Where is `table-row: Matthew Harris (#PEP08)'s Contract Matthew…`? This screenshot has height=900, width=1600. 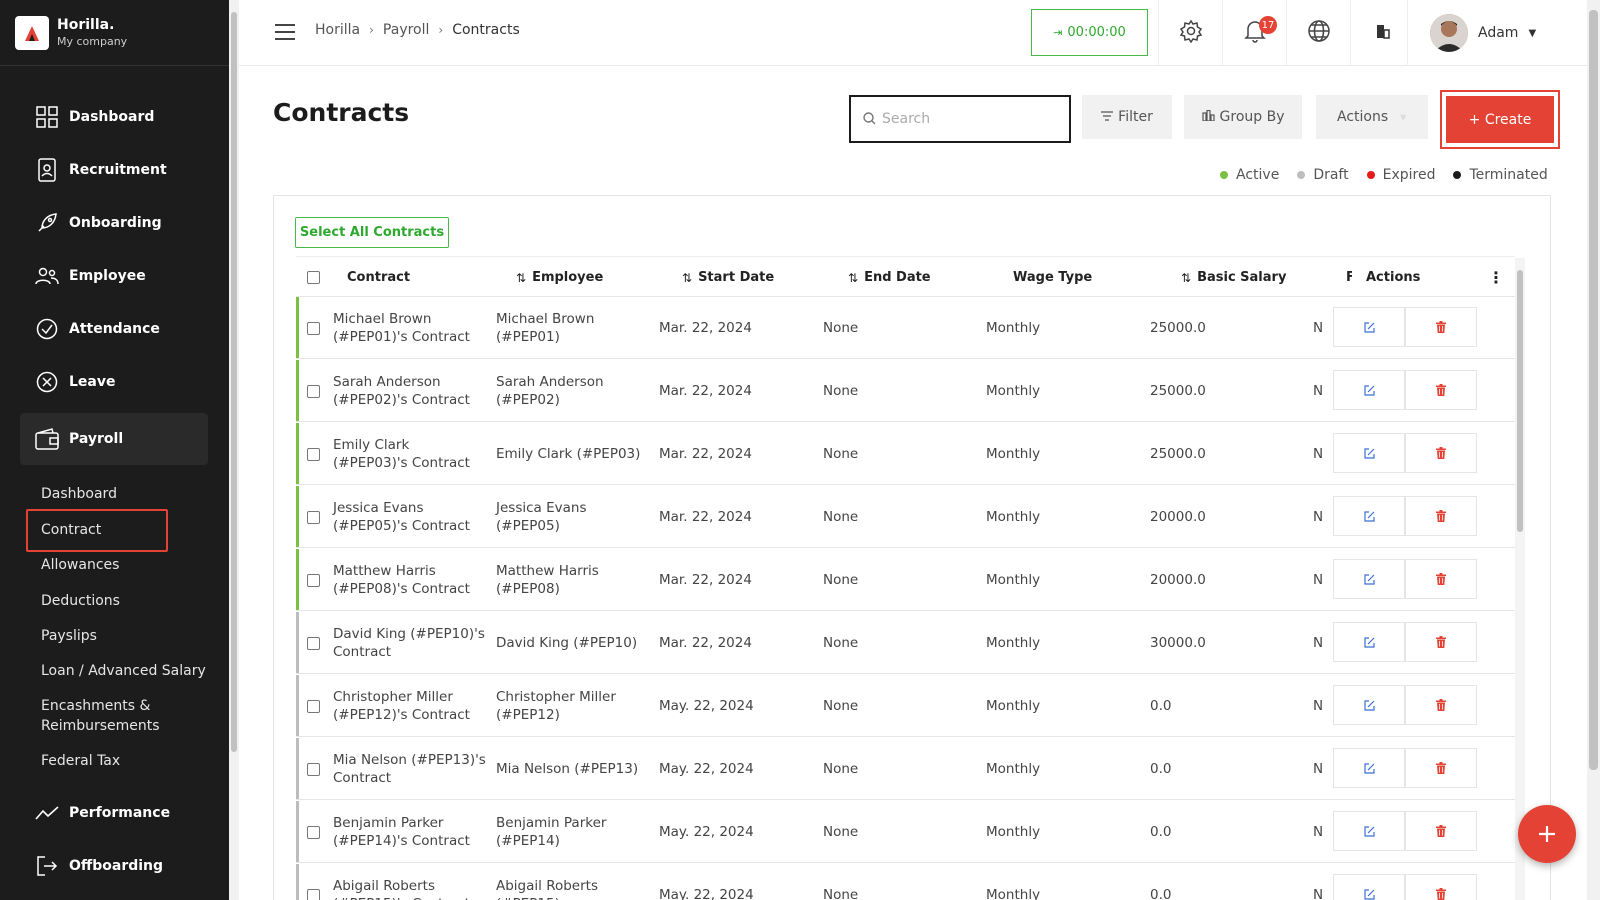
table-row: Matthew Harris (#PEP08)'s Contract Matthew… is located at coordinates (905, 580).